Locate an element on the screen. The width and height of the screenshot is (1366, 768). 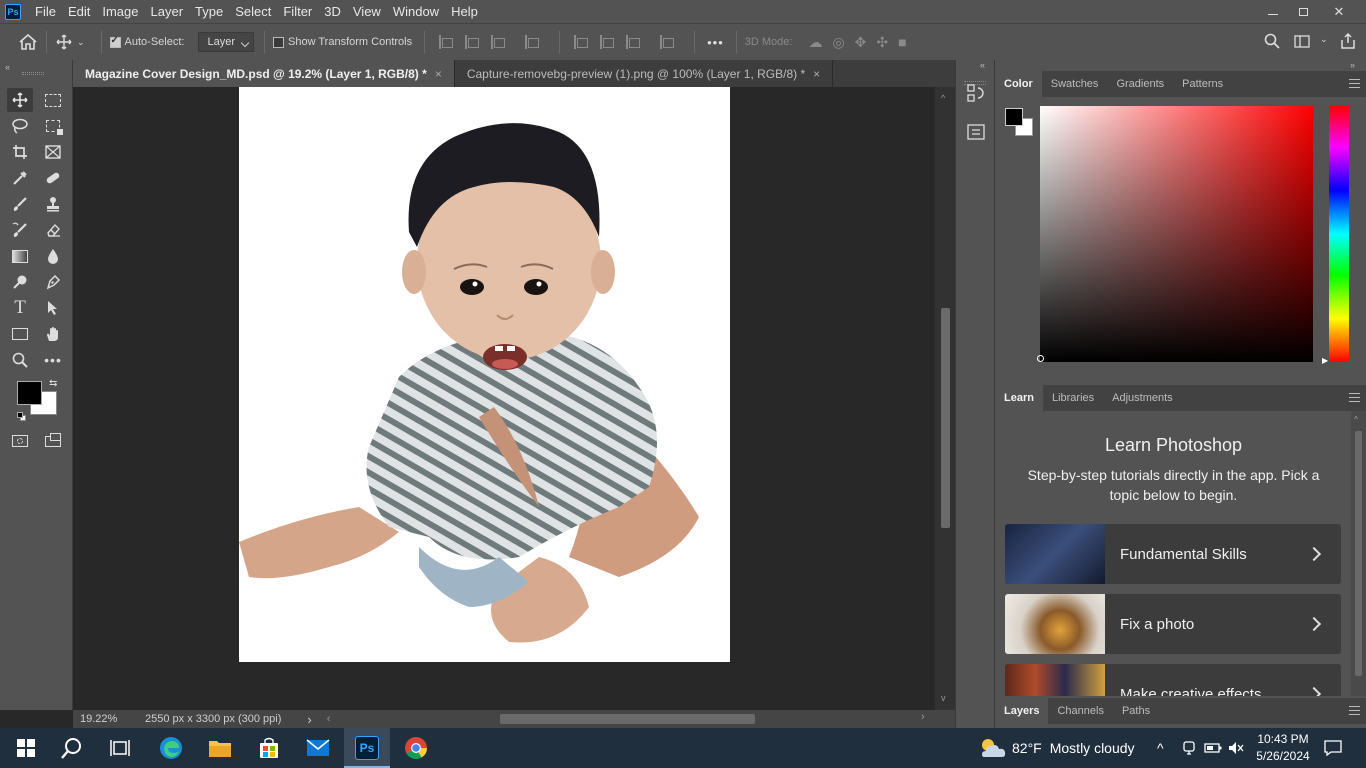
align-center-icon is located at coordinates (472, 42).